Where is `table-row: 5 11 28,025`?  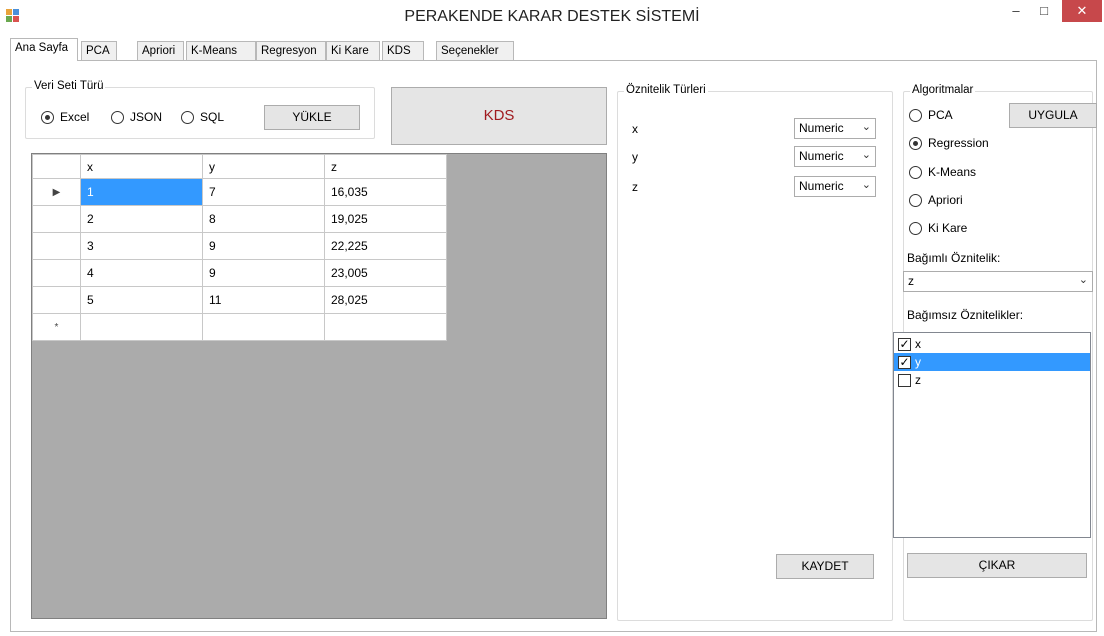 table-row: 5 11 28,025 is located at coordinates (239, 300).